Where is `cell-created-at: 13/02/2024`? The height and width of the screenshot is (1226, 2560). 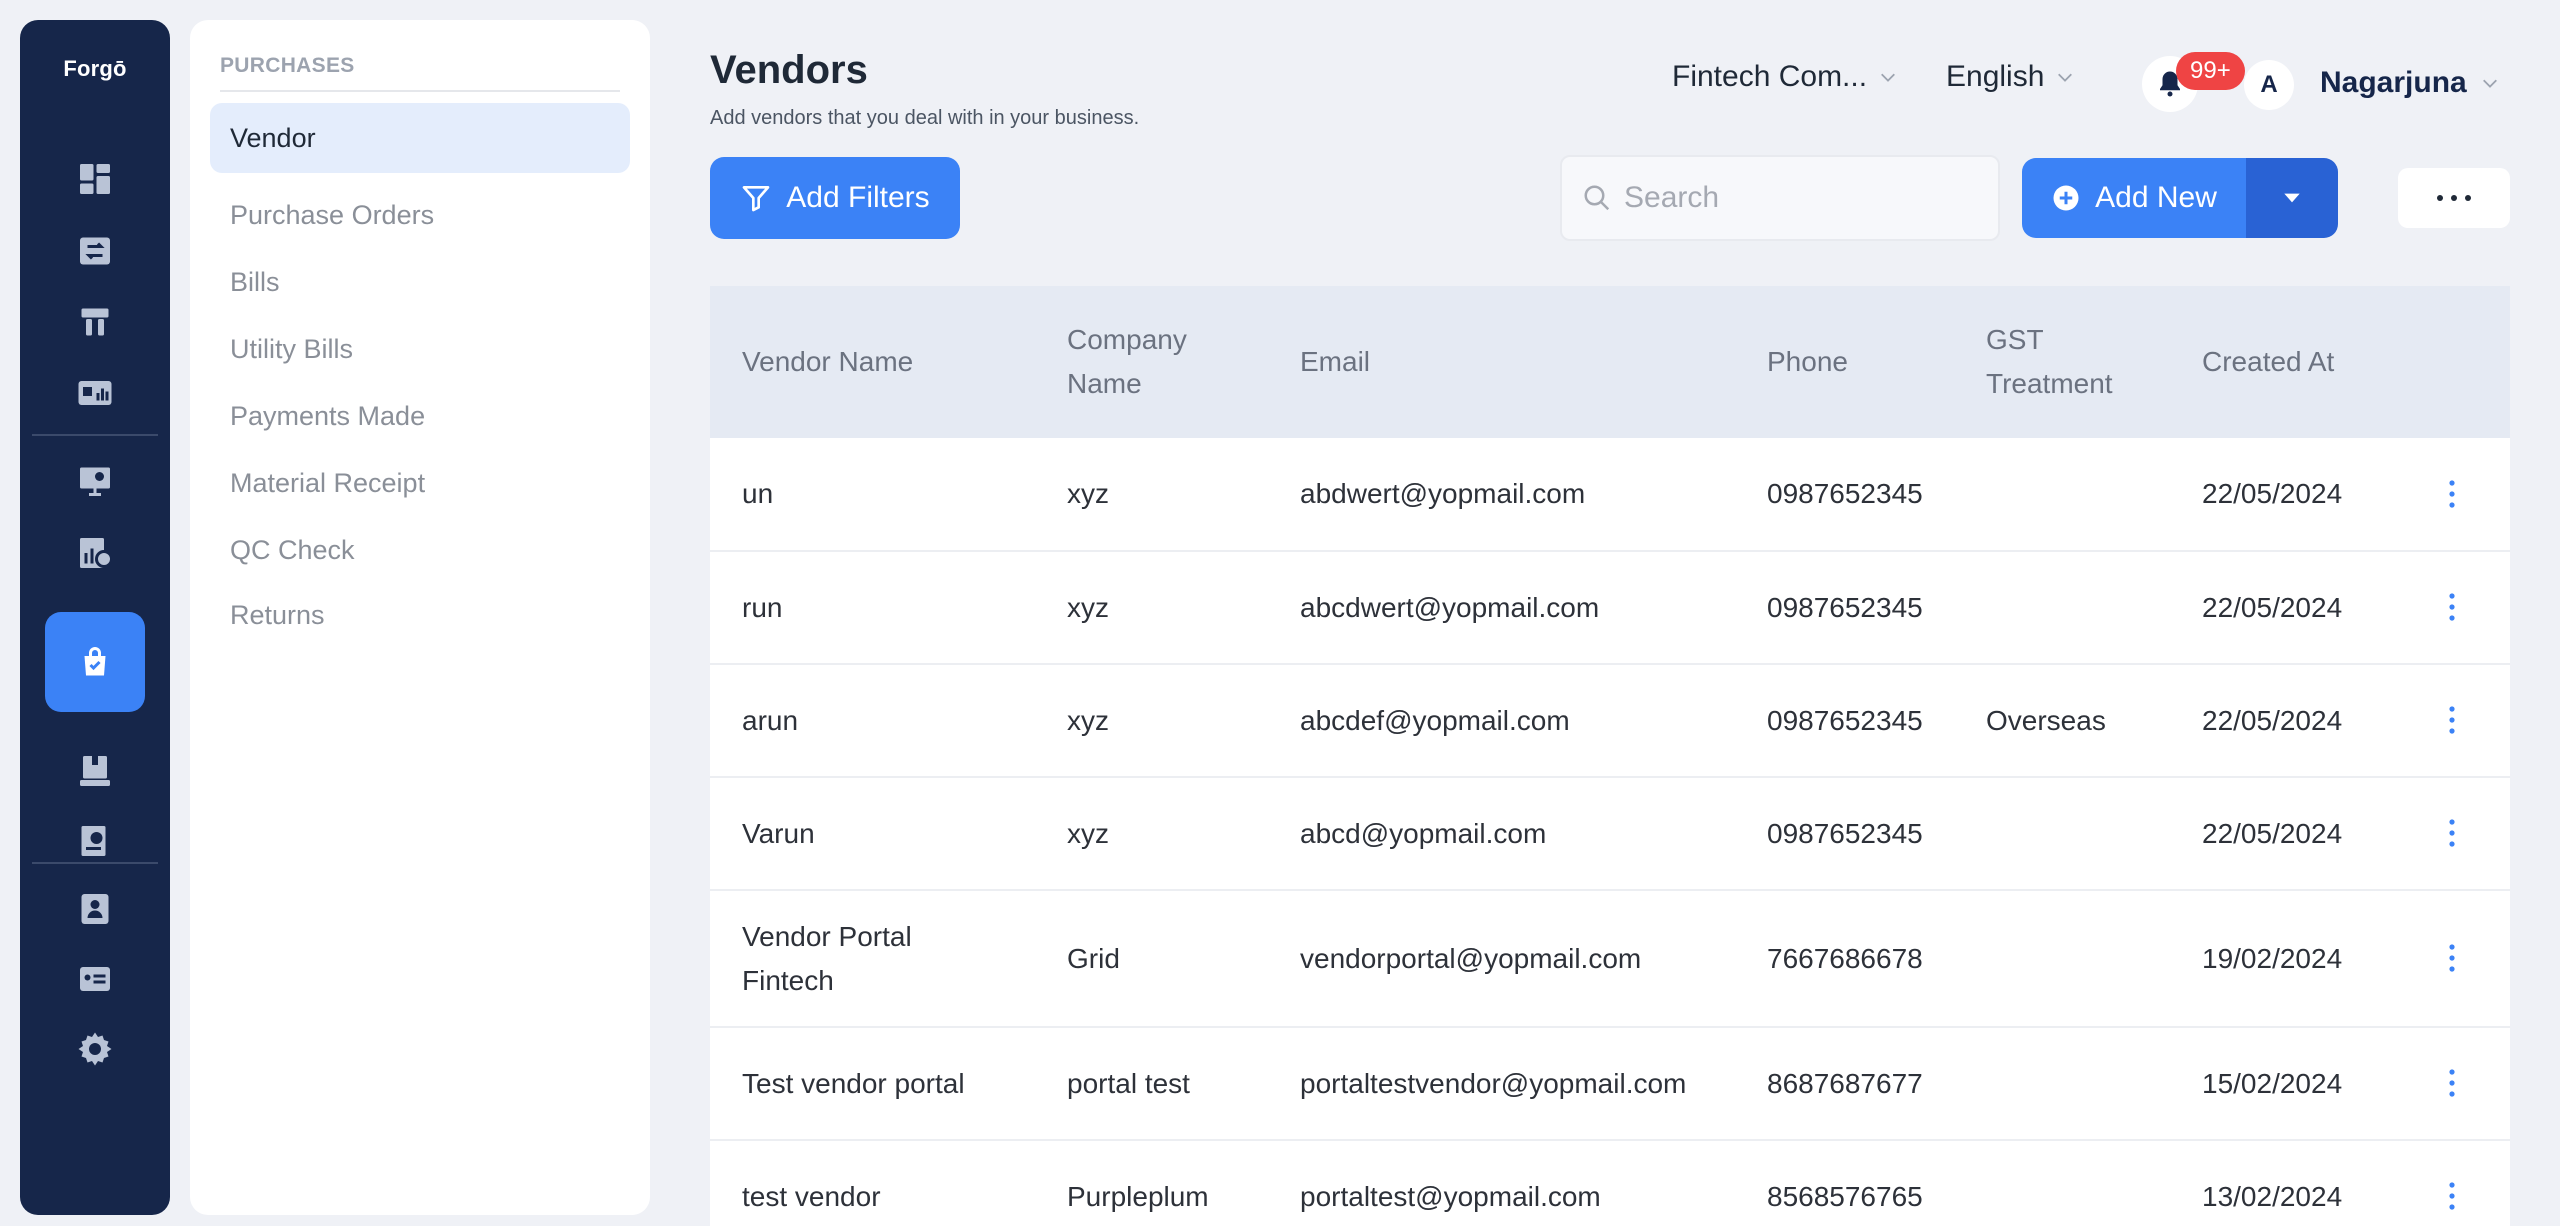 cell-created-at: 13/02/2024 is located at coordinates (2272, 1196).